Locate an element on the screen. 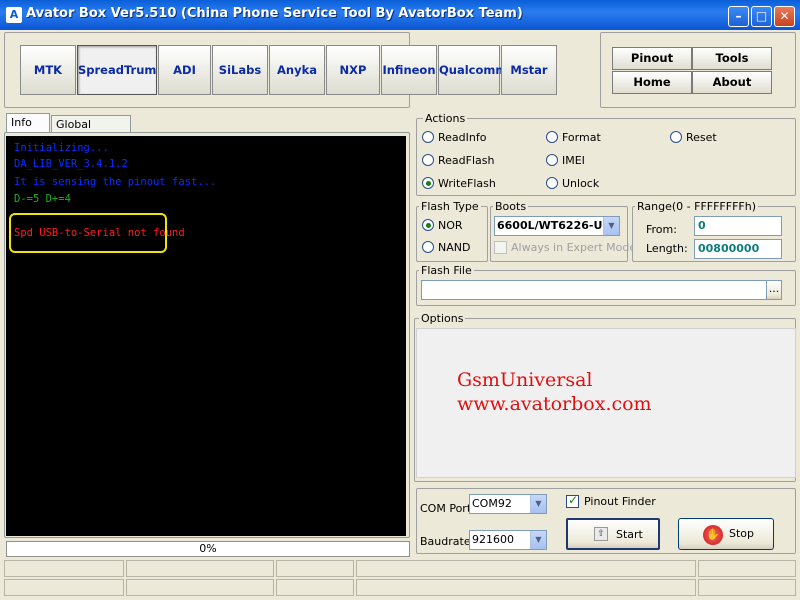 The height and width of the screenshot is (600, 800). chip-qualcomm-button: Qualcomm is located at coordinates (472, 70).